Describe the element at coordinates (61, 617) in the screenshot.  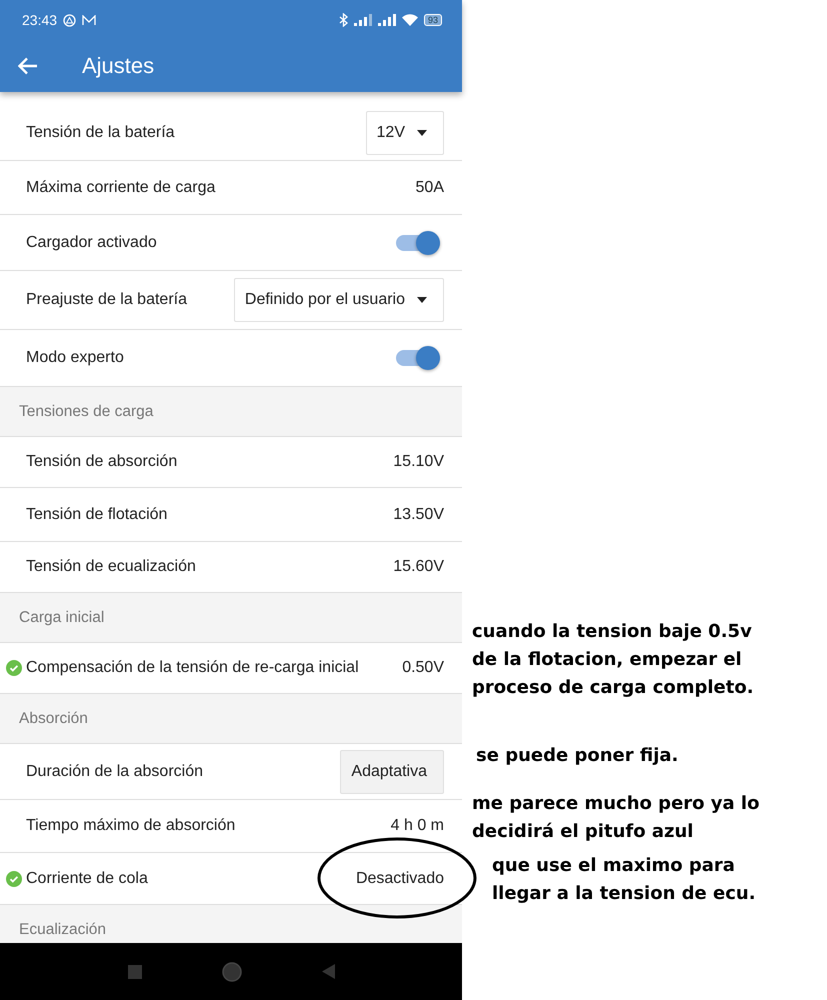
I see `section-title: Carga inicial` at that location.